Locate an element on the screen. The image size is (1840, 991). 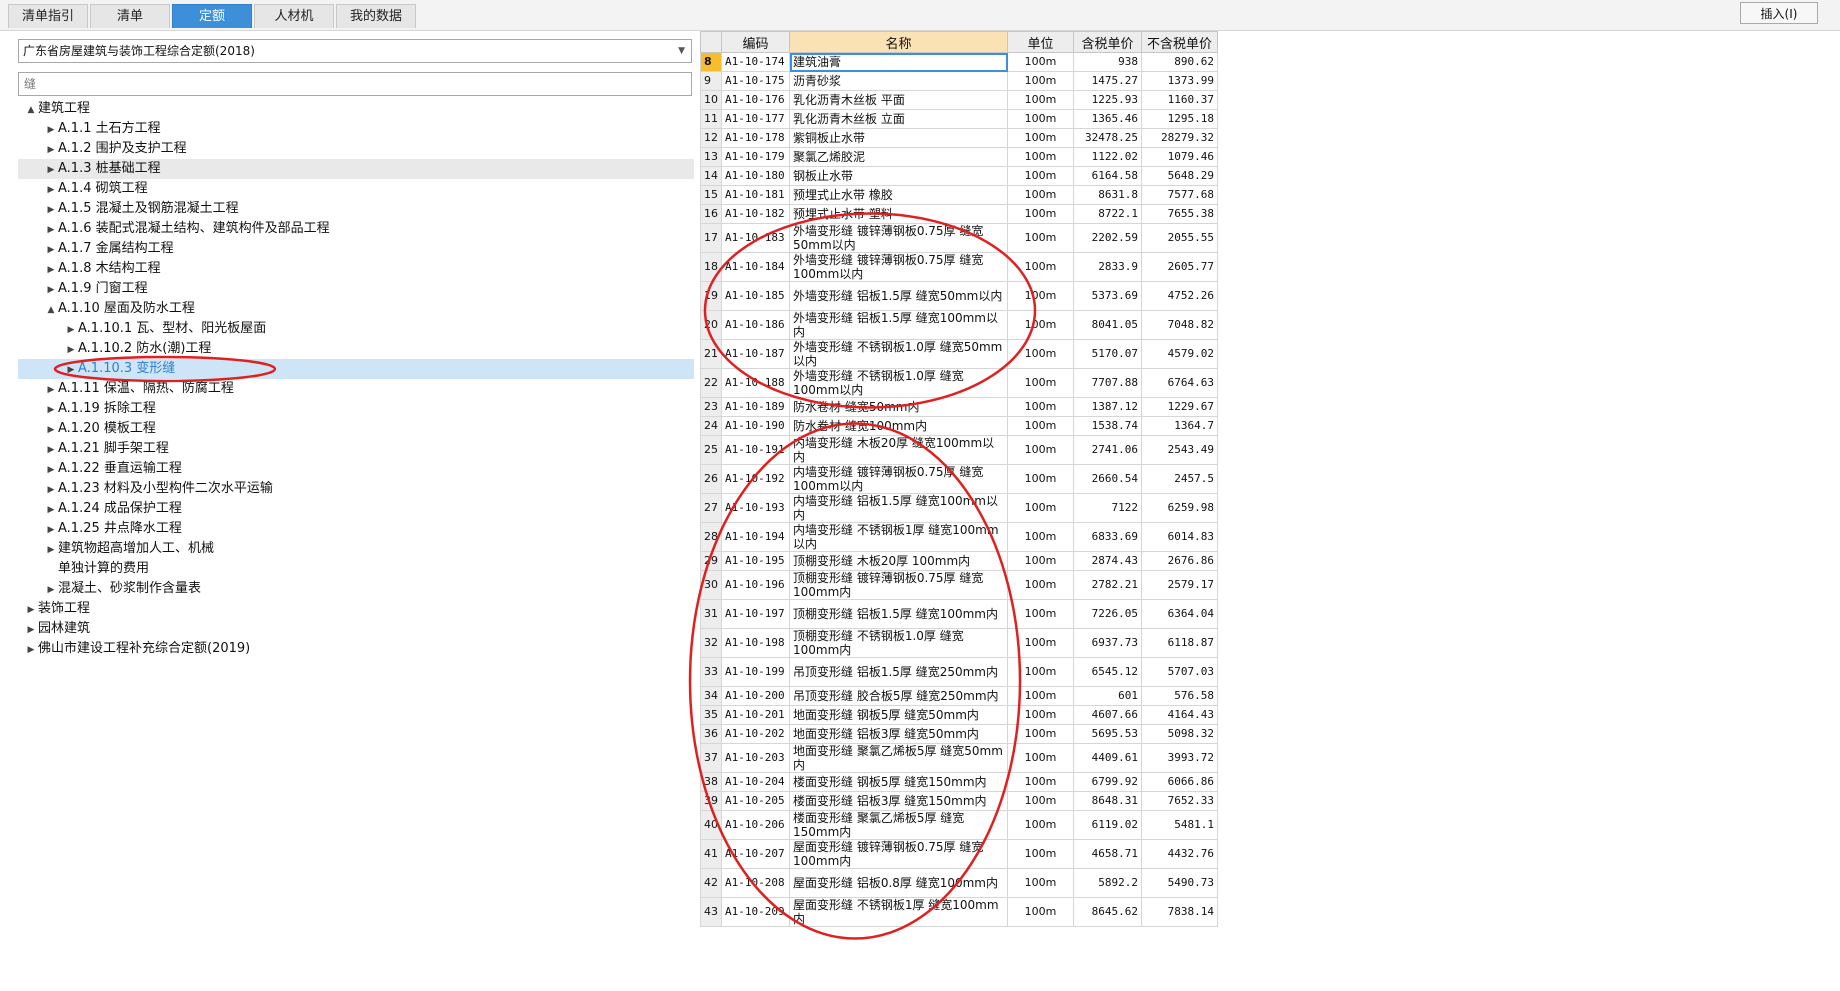
row-number: 15 is located at coordinates (711, 195).